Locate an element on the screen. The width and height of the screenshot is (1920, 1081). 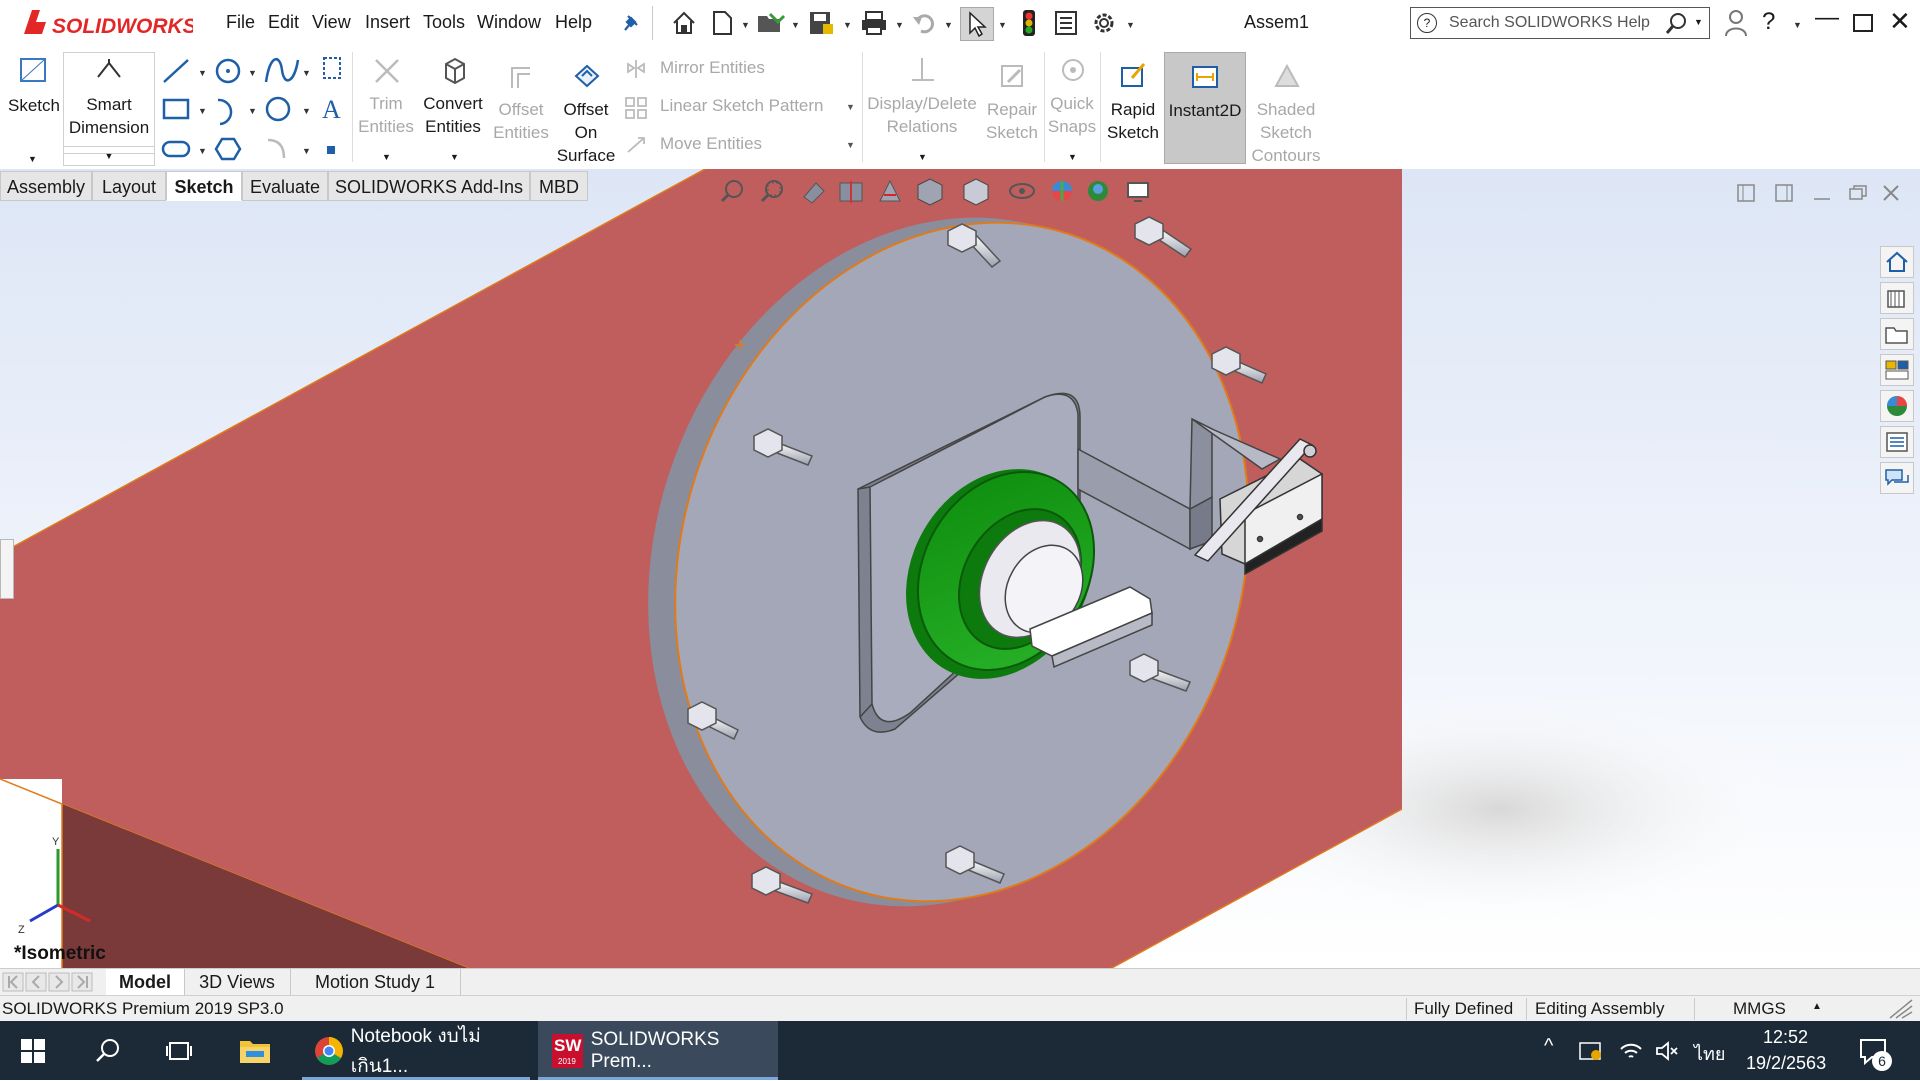
solidworks-logo: SOLIDWORKS is located at coordinates (107, 23).